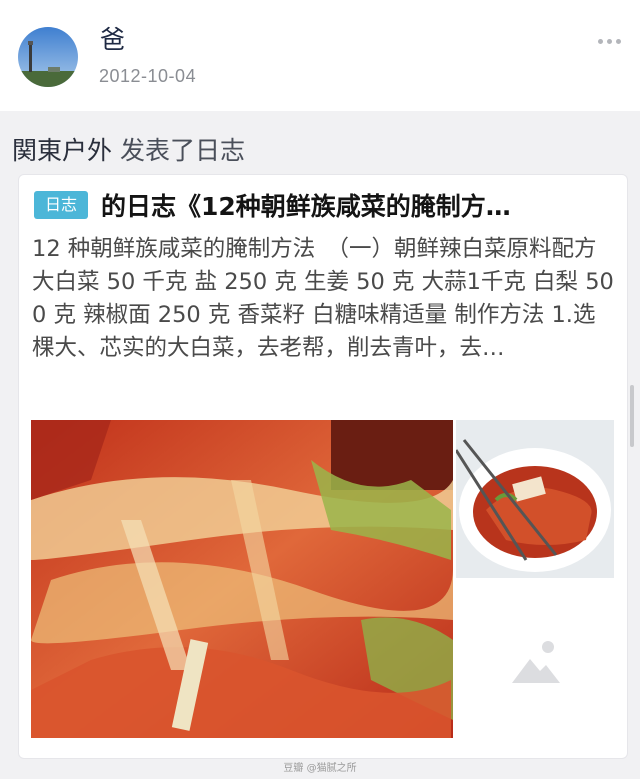 The width and height of the screenshot is (640, 779). I want to click on author-name: 関東户外, so click(62, 150).